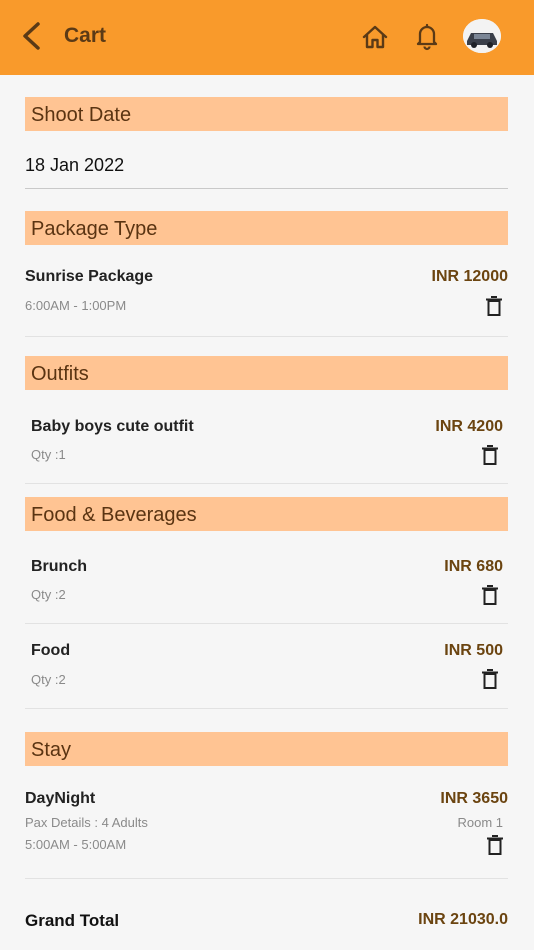 The width and height of the screenshot is (534, 950). What do you see at coordinates (60, 374) in the screenshot?
I see `section-title: Outfits` at bounding box center [60, 374].